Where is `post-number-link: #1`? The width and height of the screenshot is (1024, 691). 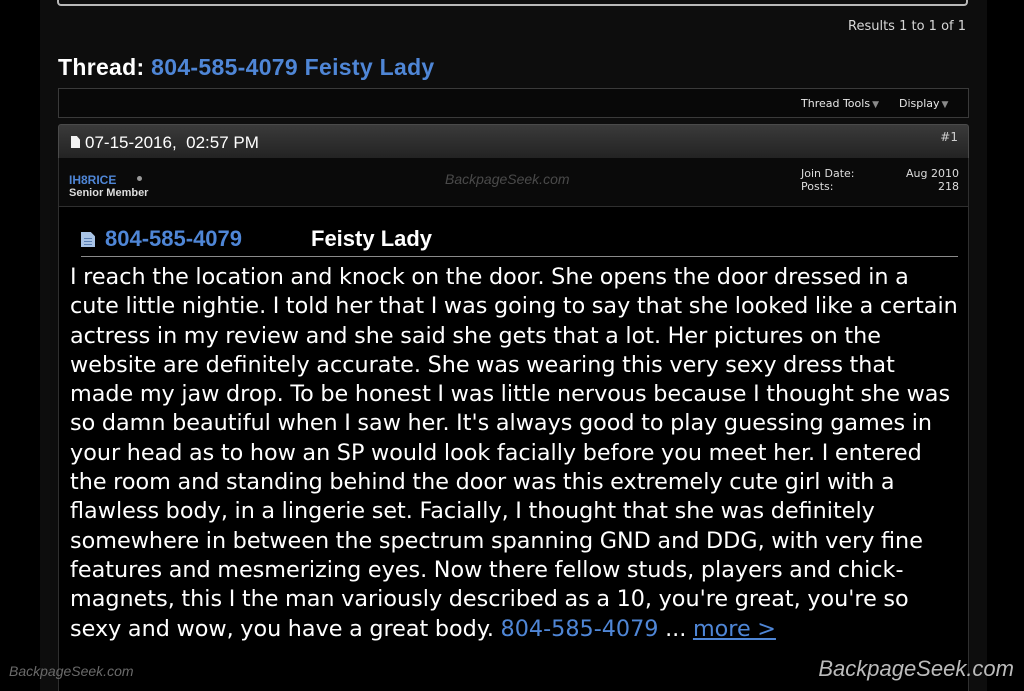 post-number-link: #1 is located at coordinates (949, 137).